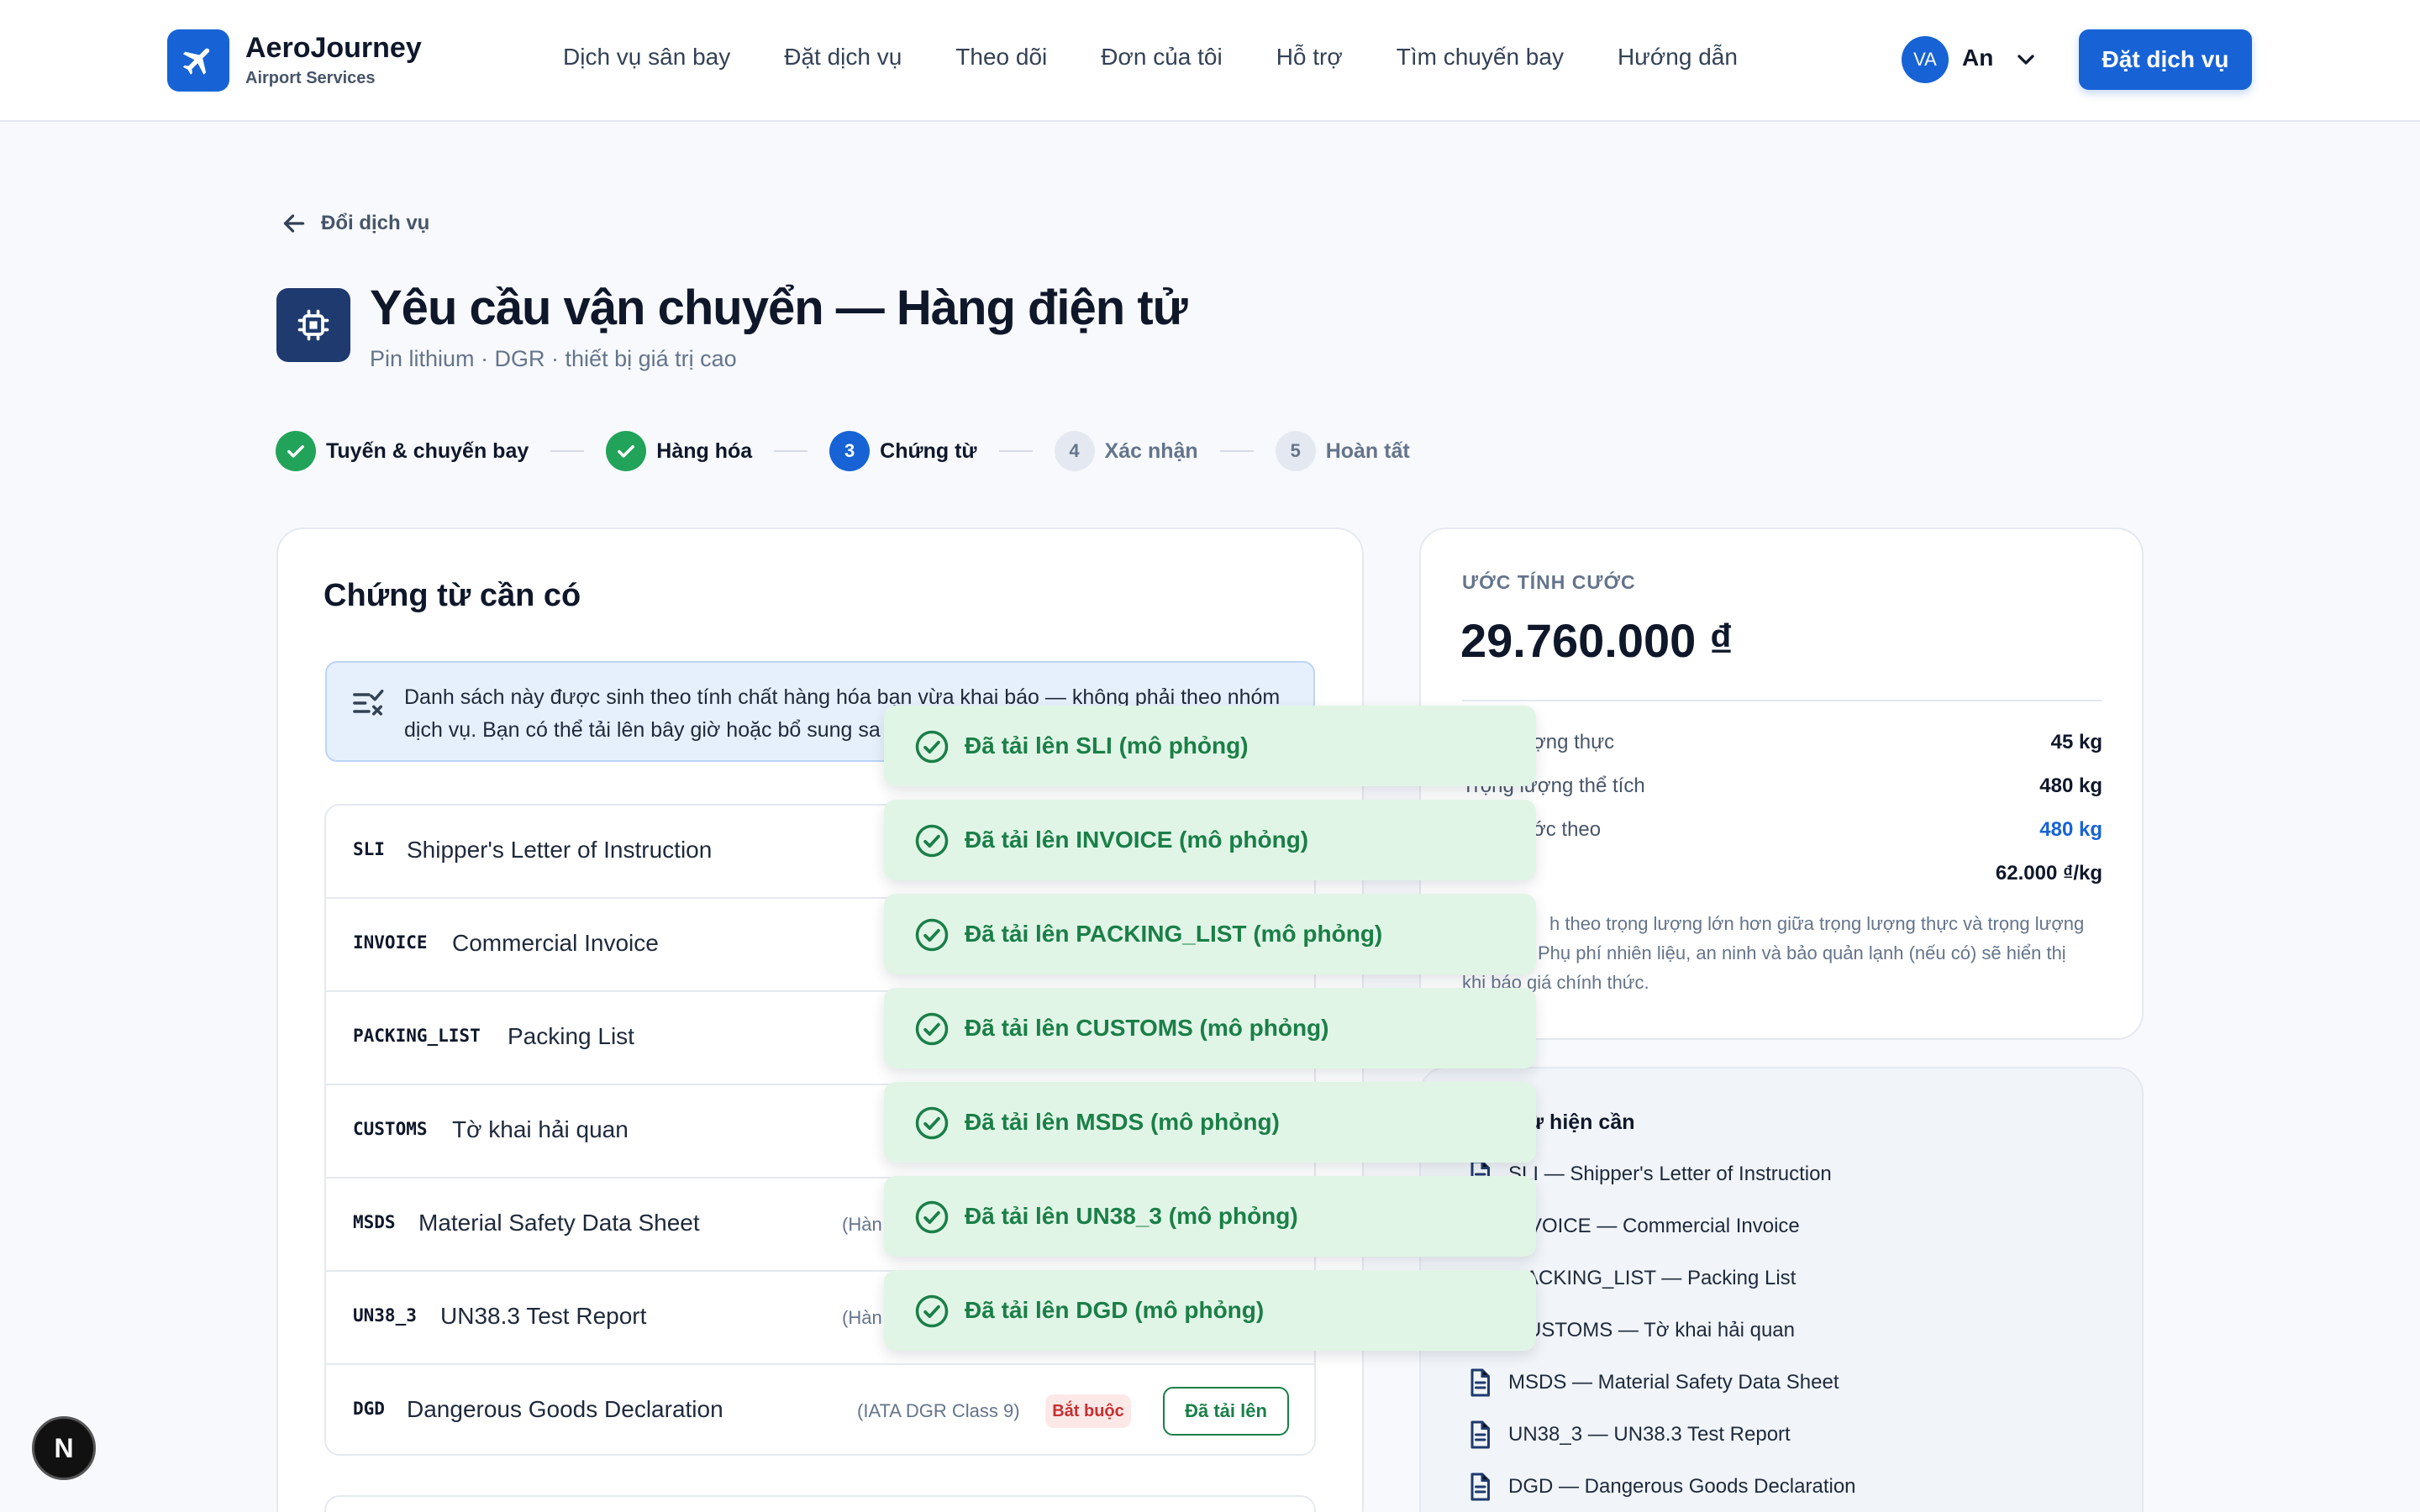  I want to click on user-avatar: VA, so click(1925, 59).